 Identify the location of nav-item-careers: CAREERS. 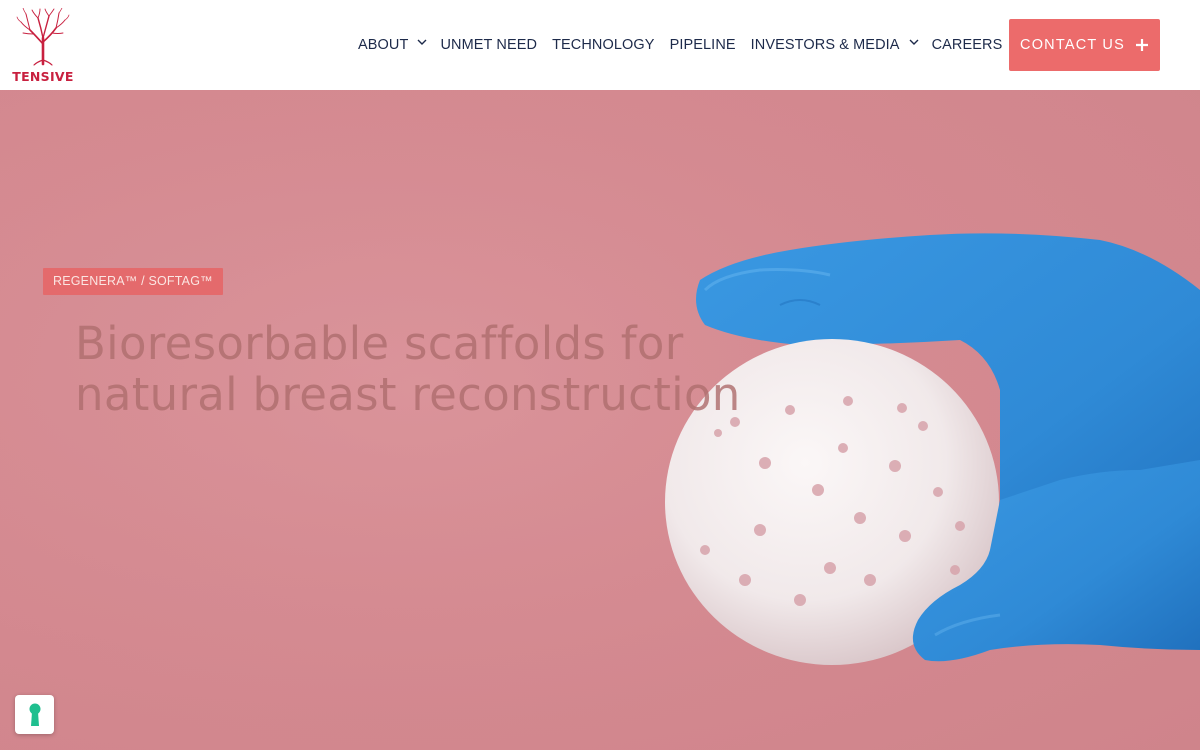
(967, 45).